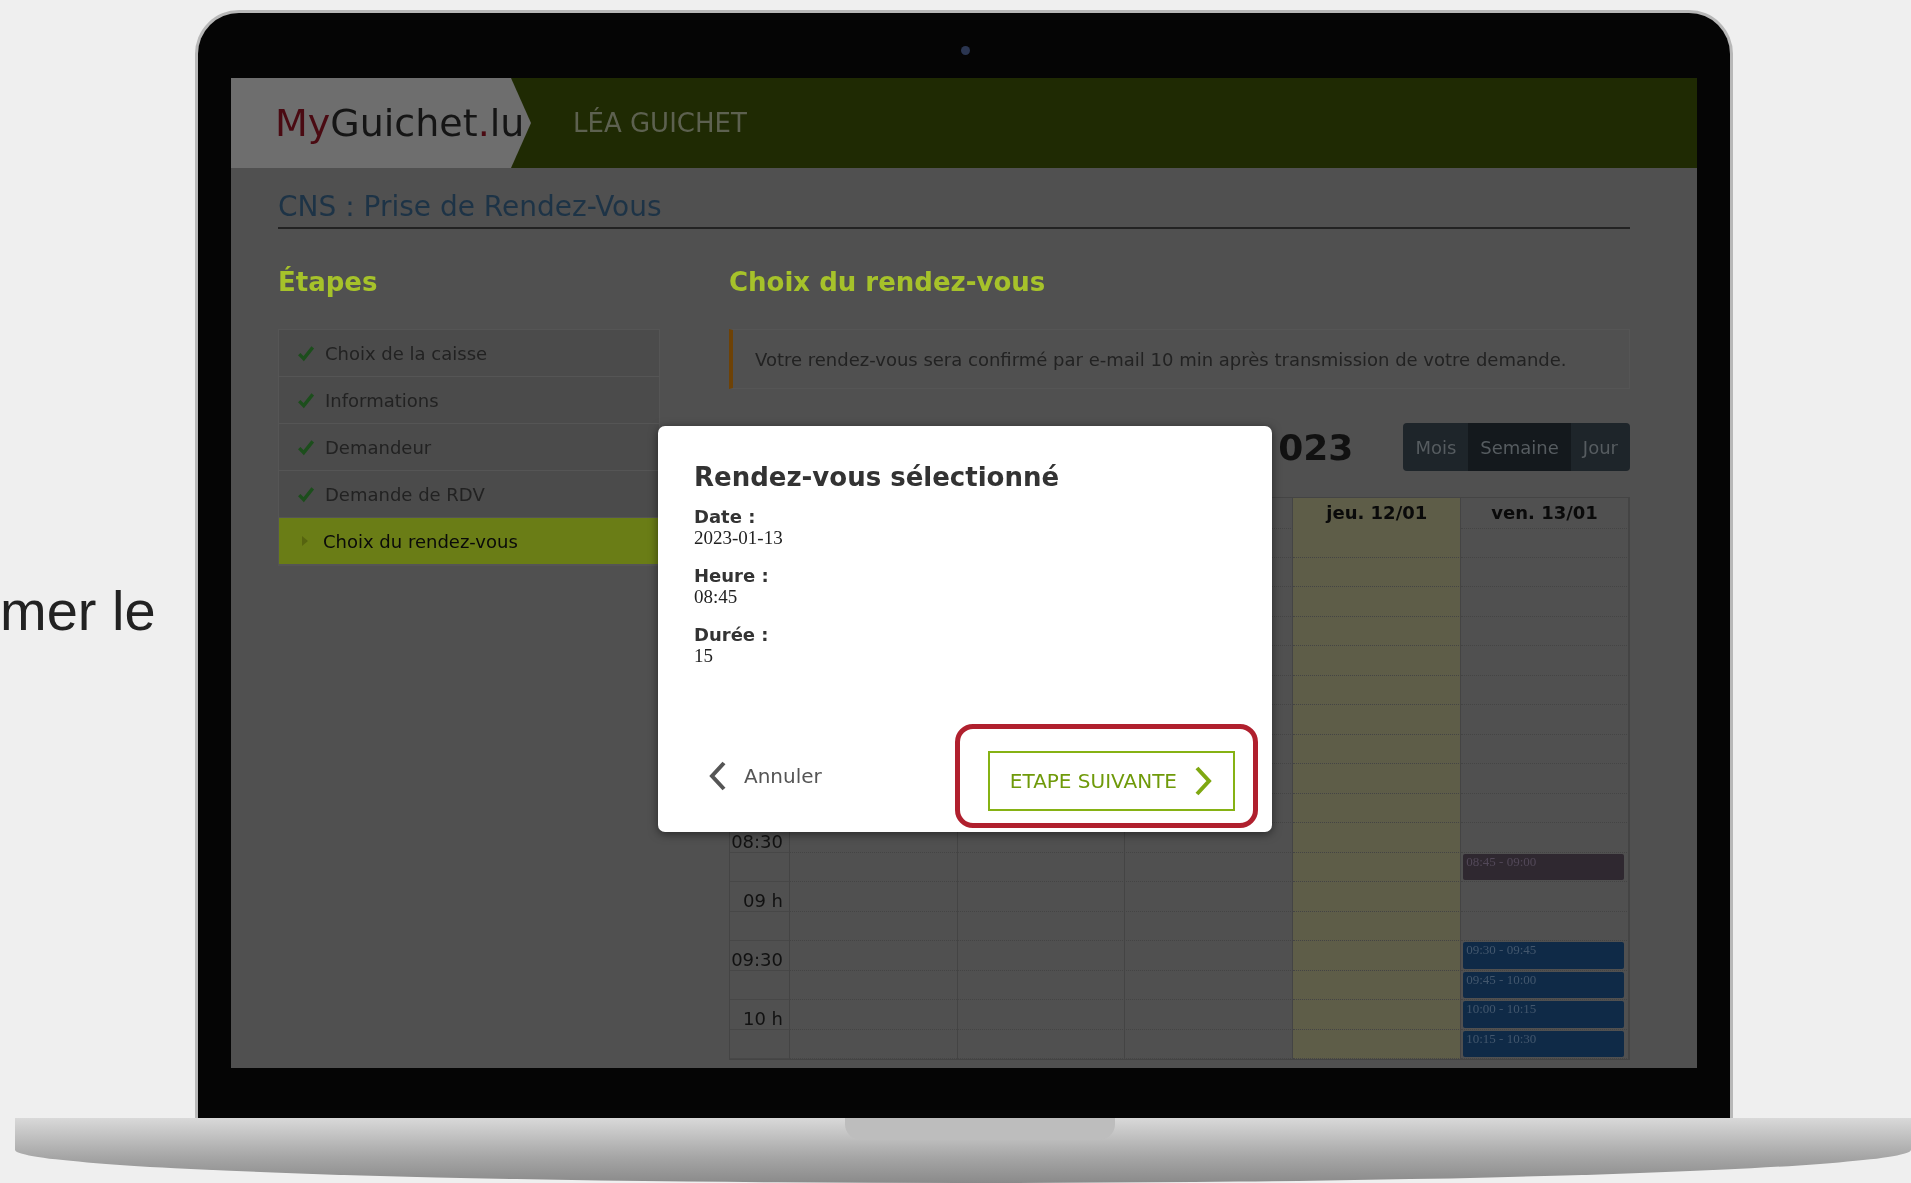 The height and width of the screenshot is (1183, 1911). Describe the element at coordinates (328, 283) in the screenshot. I see `steps-heading: Étapes` at that location.